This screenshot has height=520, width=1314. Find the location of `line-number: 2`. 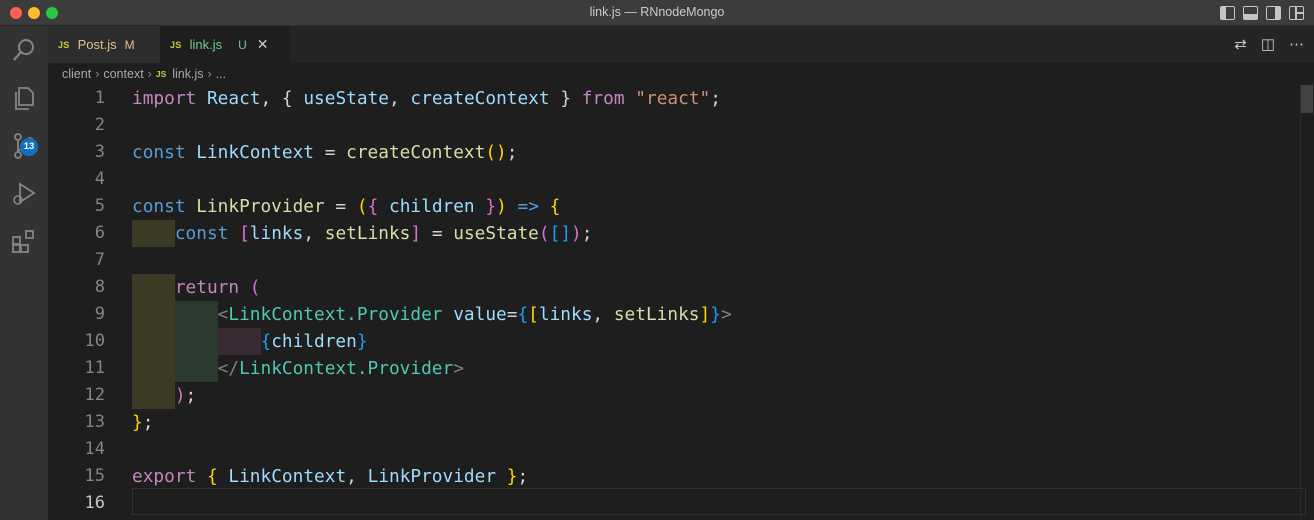

line-number: 2 is located at coordinates (99, 125).